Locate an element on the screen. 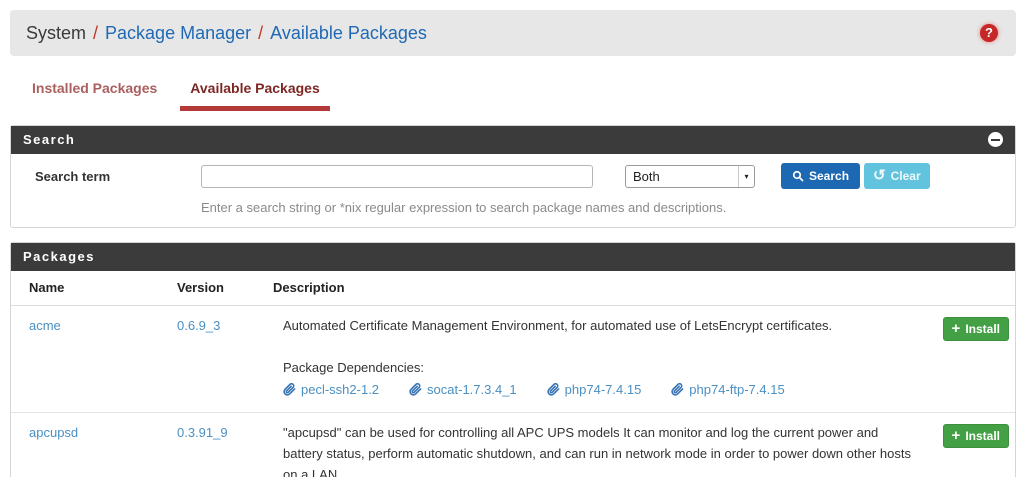  search-panel-header: Search is located at coordinates (513, 140).